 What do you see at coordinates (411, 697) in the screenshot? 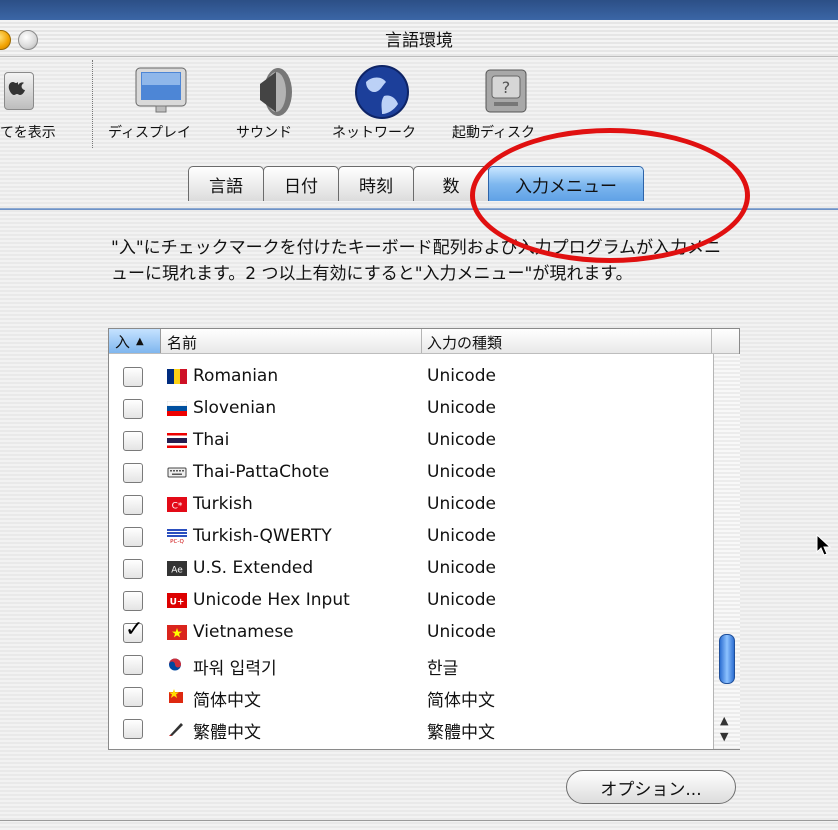
I see `table-row: 简体中文 简体中文` at bounding box center [411, 697].